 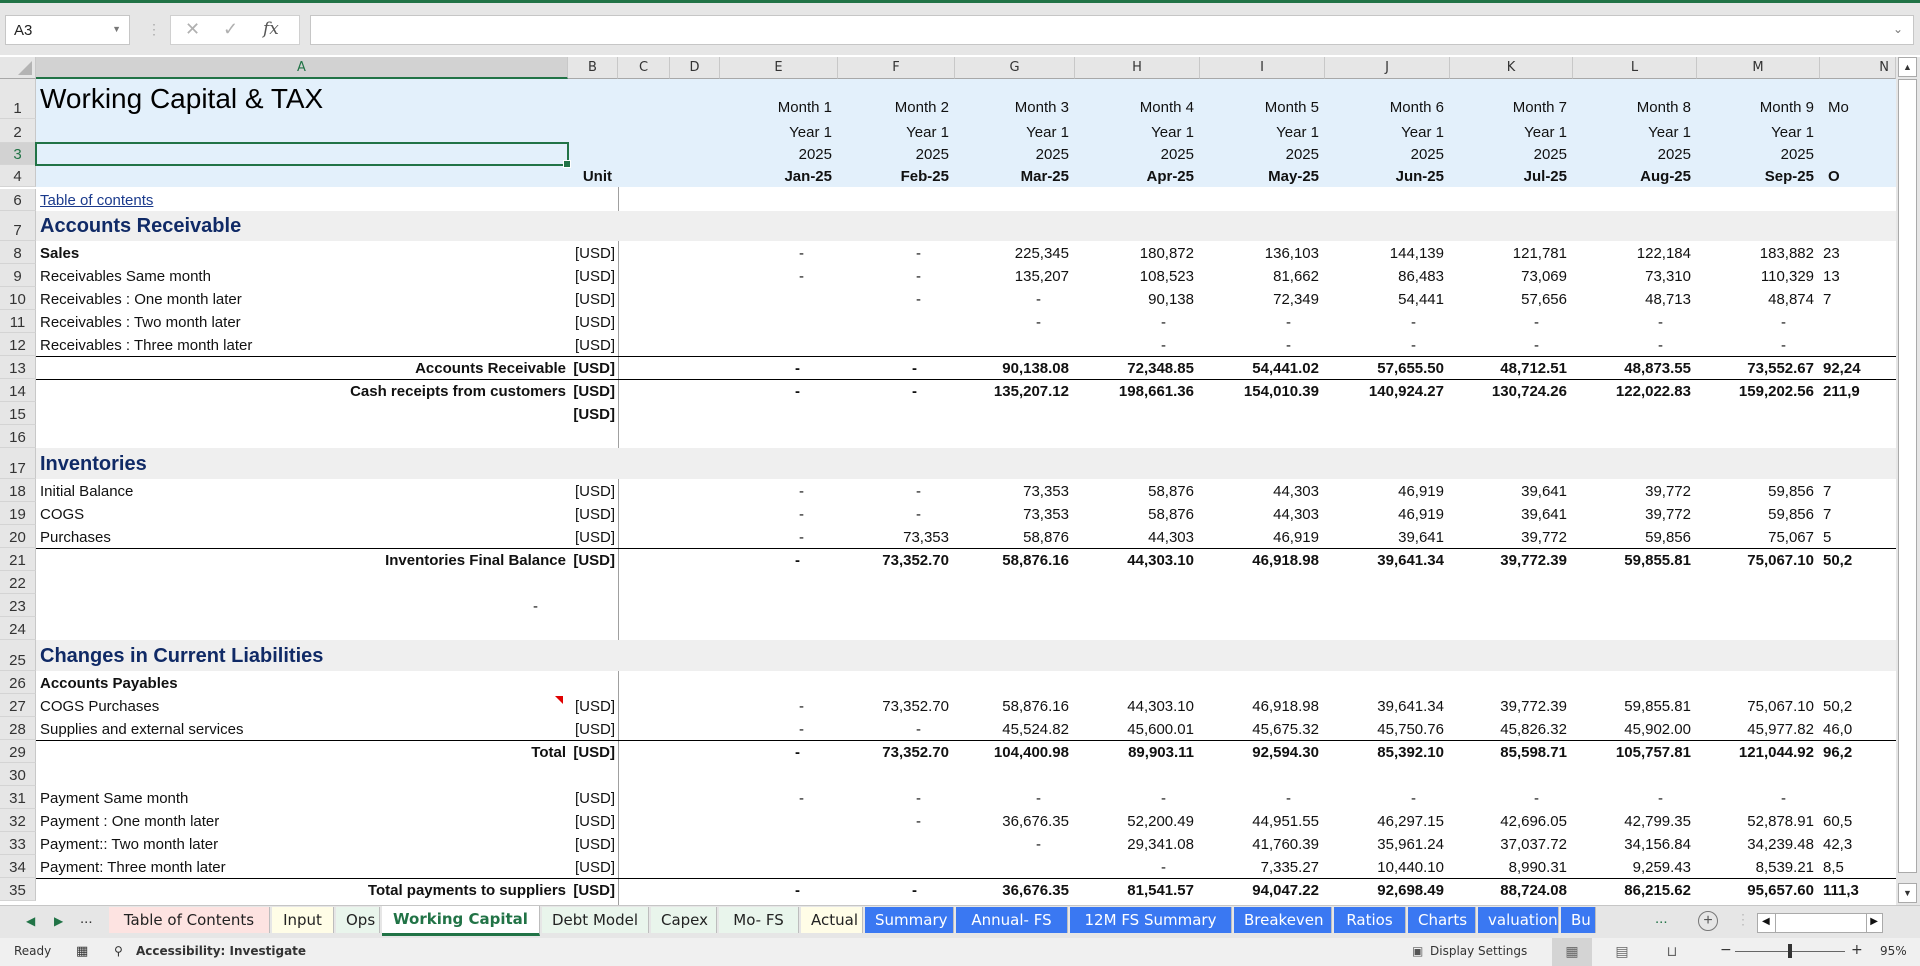 What do you see at coordinates (684, 920) in the screenshot?
I see `sheet-tab-capex: Capex` at bounding box center [684, 920].